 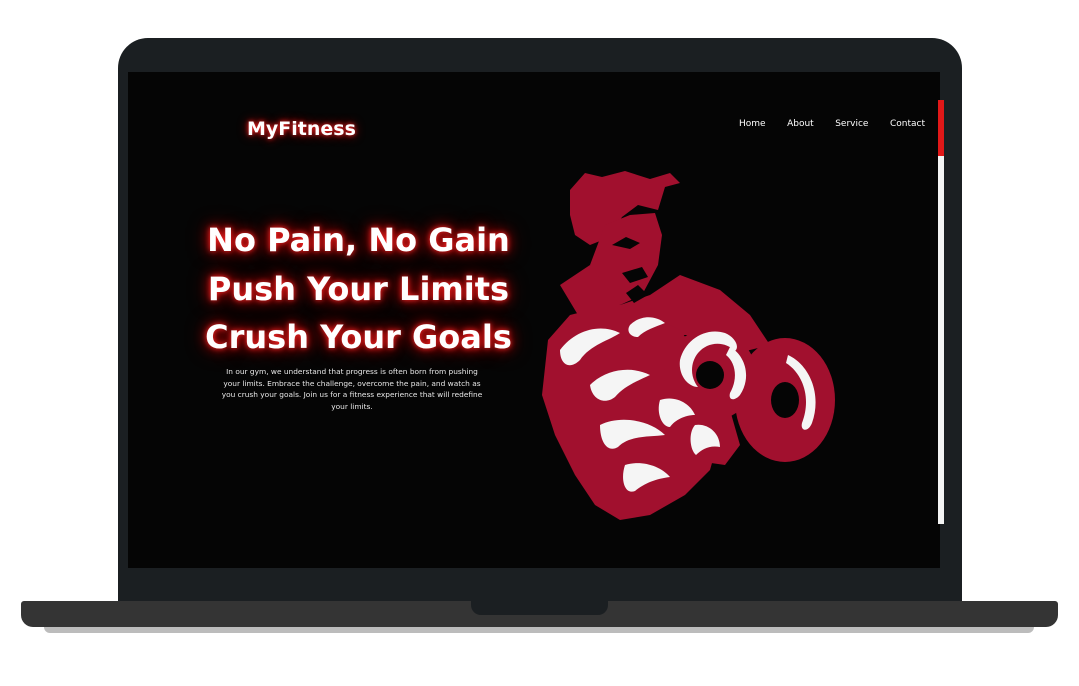 I want to click on scrollbar-thumb, so click(x=941, y=128).